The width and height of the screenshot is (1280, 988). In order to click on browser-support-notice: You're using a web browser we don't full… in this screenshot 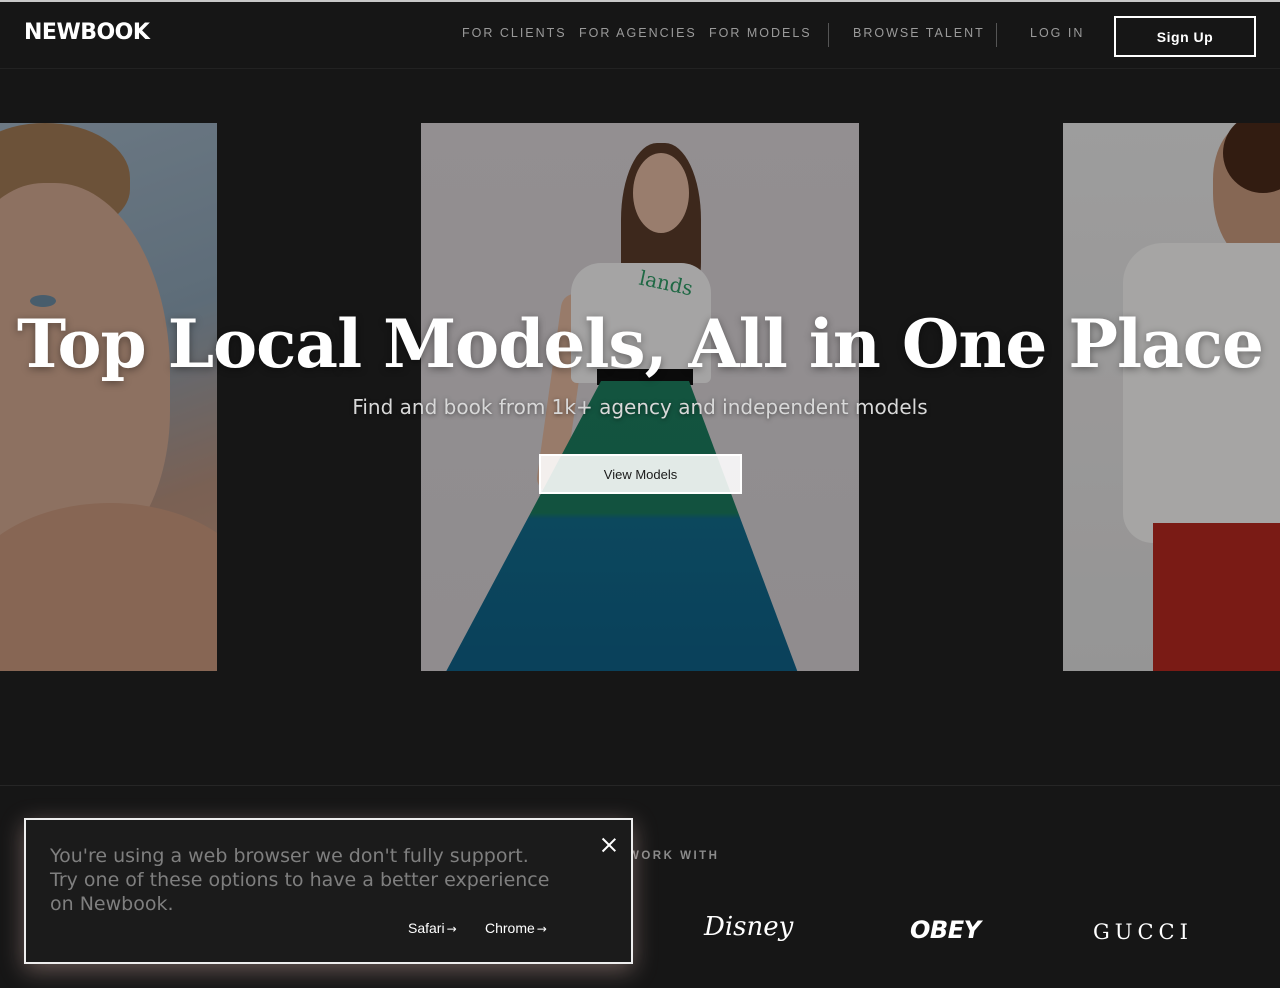, I will do `click(328, 891)`.